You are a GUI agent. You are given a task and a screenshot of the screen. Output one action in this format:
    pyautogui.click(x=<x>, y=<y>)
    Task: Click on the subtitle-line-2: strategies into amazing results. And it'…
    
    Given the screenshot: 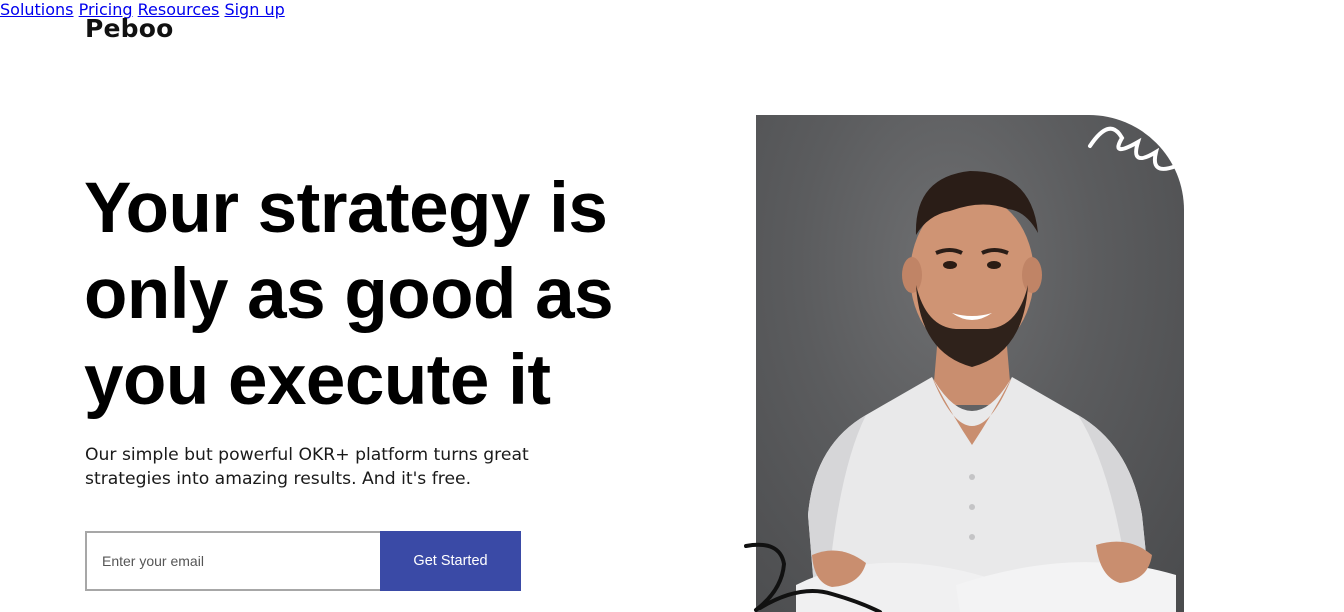 What is the action you would take?
    pyautogui.click(x=278, y=479)
    